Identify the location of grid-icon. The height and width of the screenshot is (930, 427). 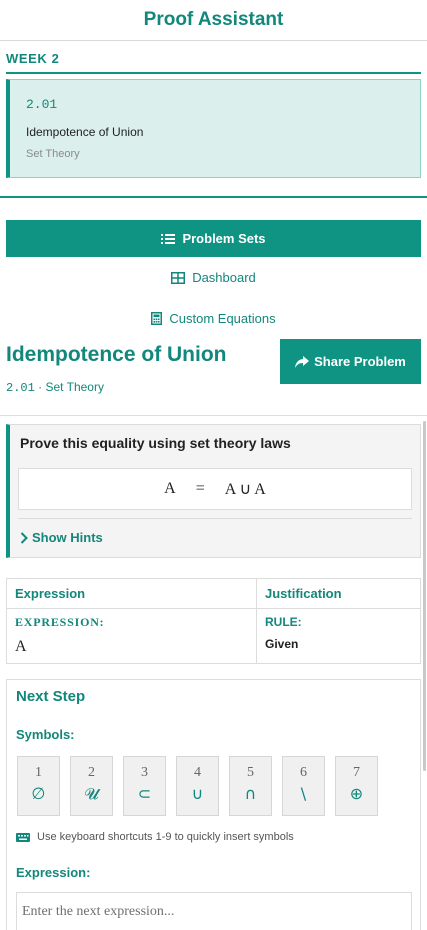
(178, 277).